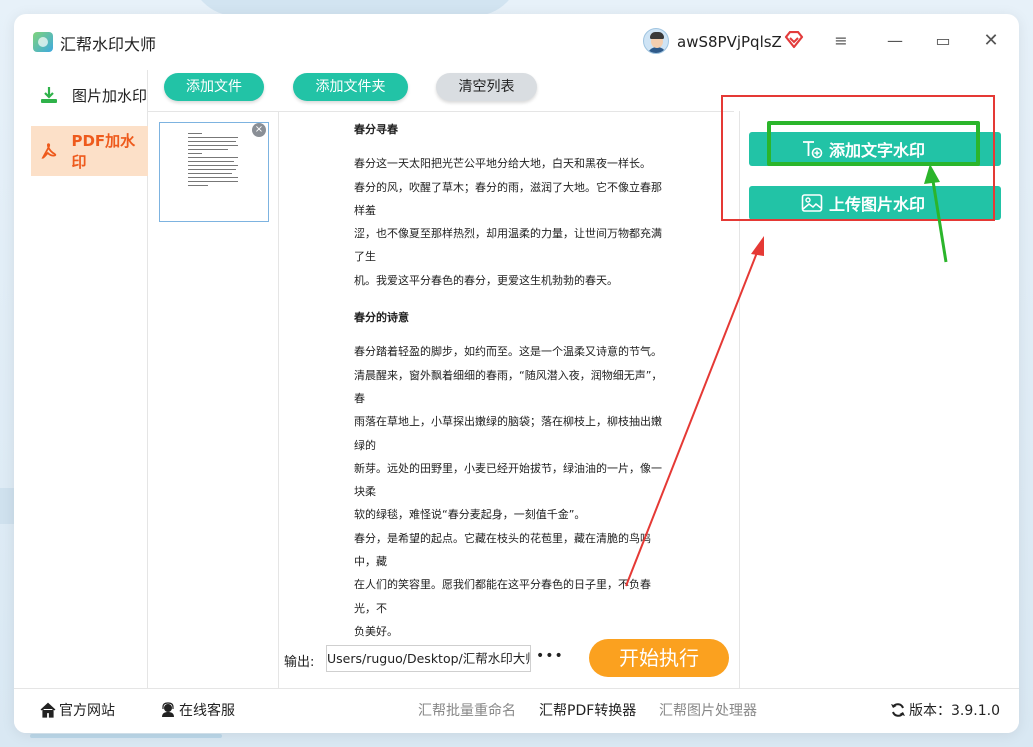 This screenshot has height=747, width=1033. I want to click on output-path-field: Users/ruguo/Desktop/汇帮水印大师, so click(428, 658).